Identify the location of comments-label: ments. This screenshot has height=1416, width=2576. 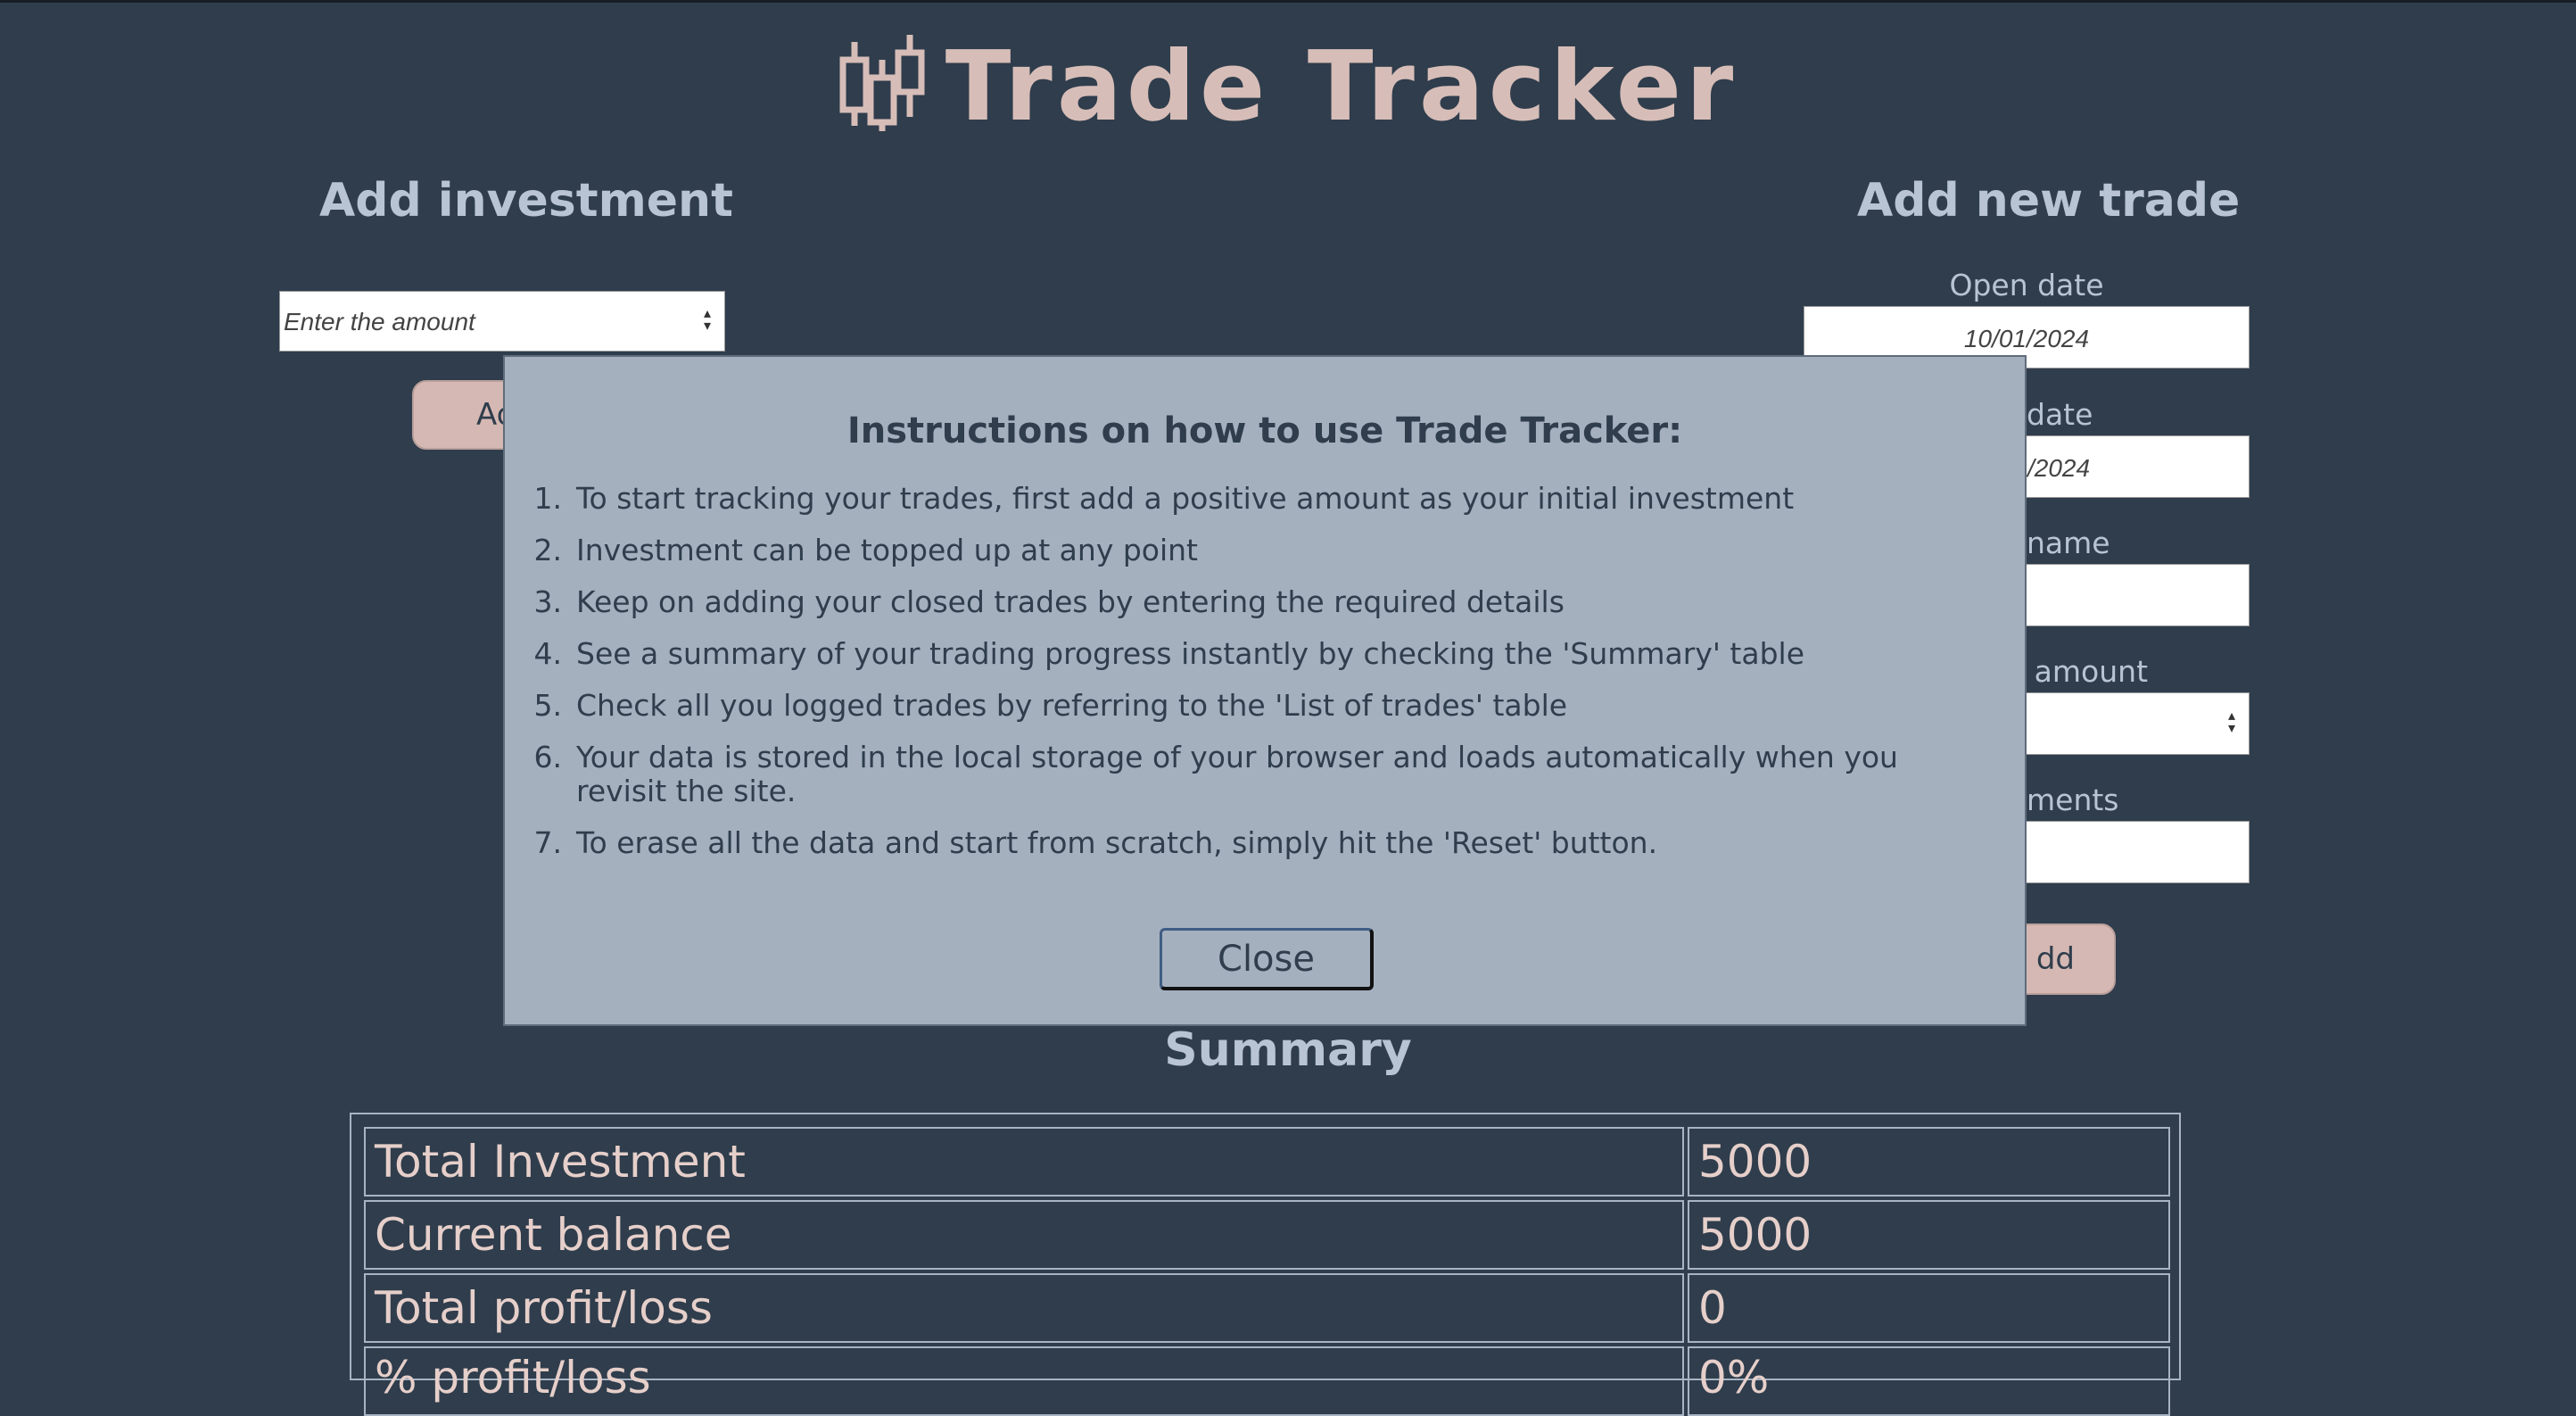
(2073, 800).